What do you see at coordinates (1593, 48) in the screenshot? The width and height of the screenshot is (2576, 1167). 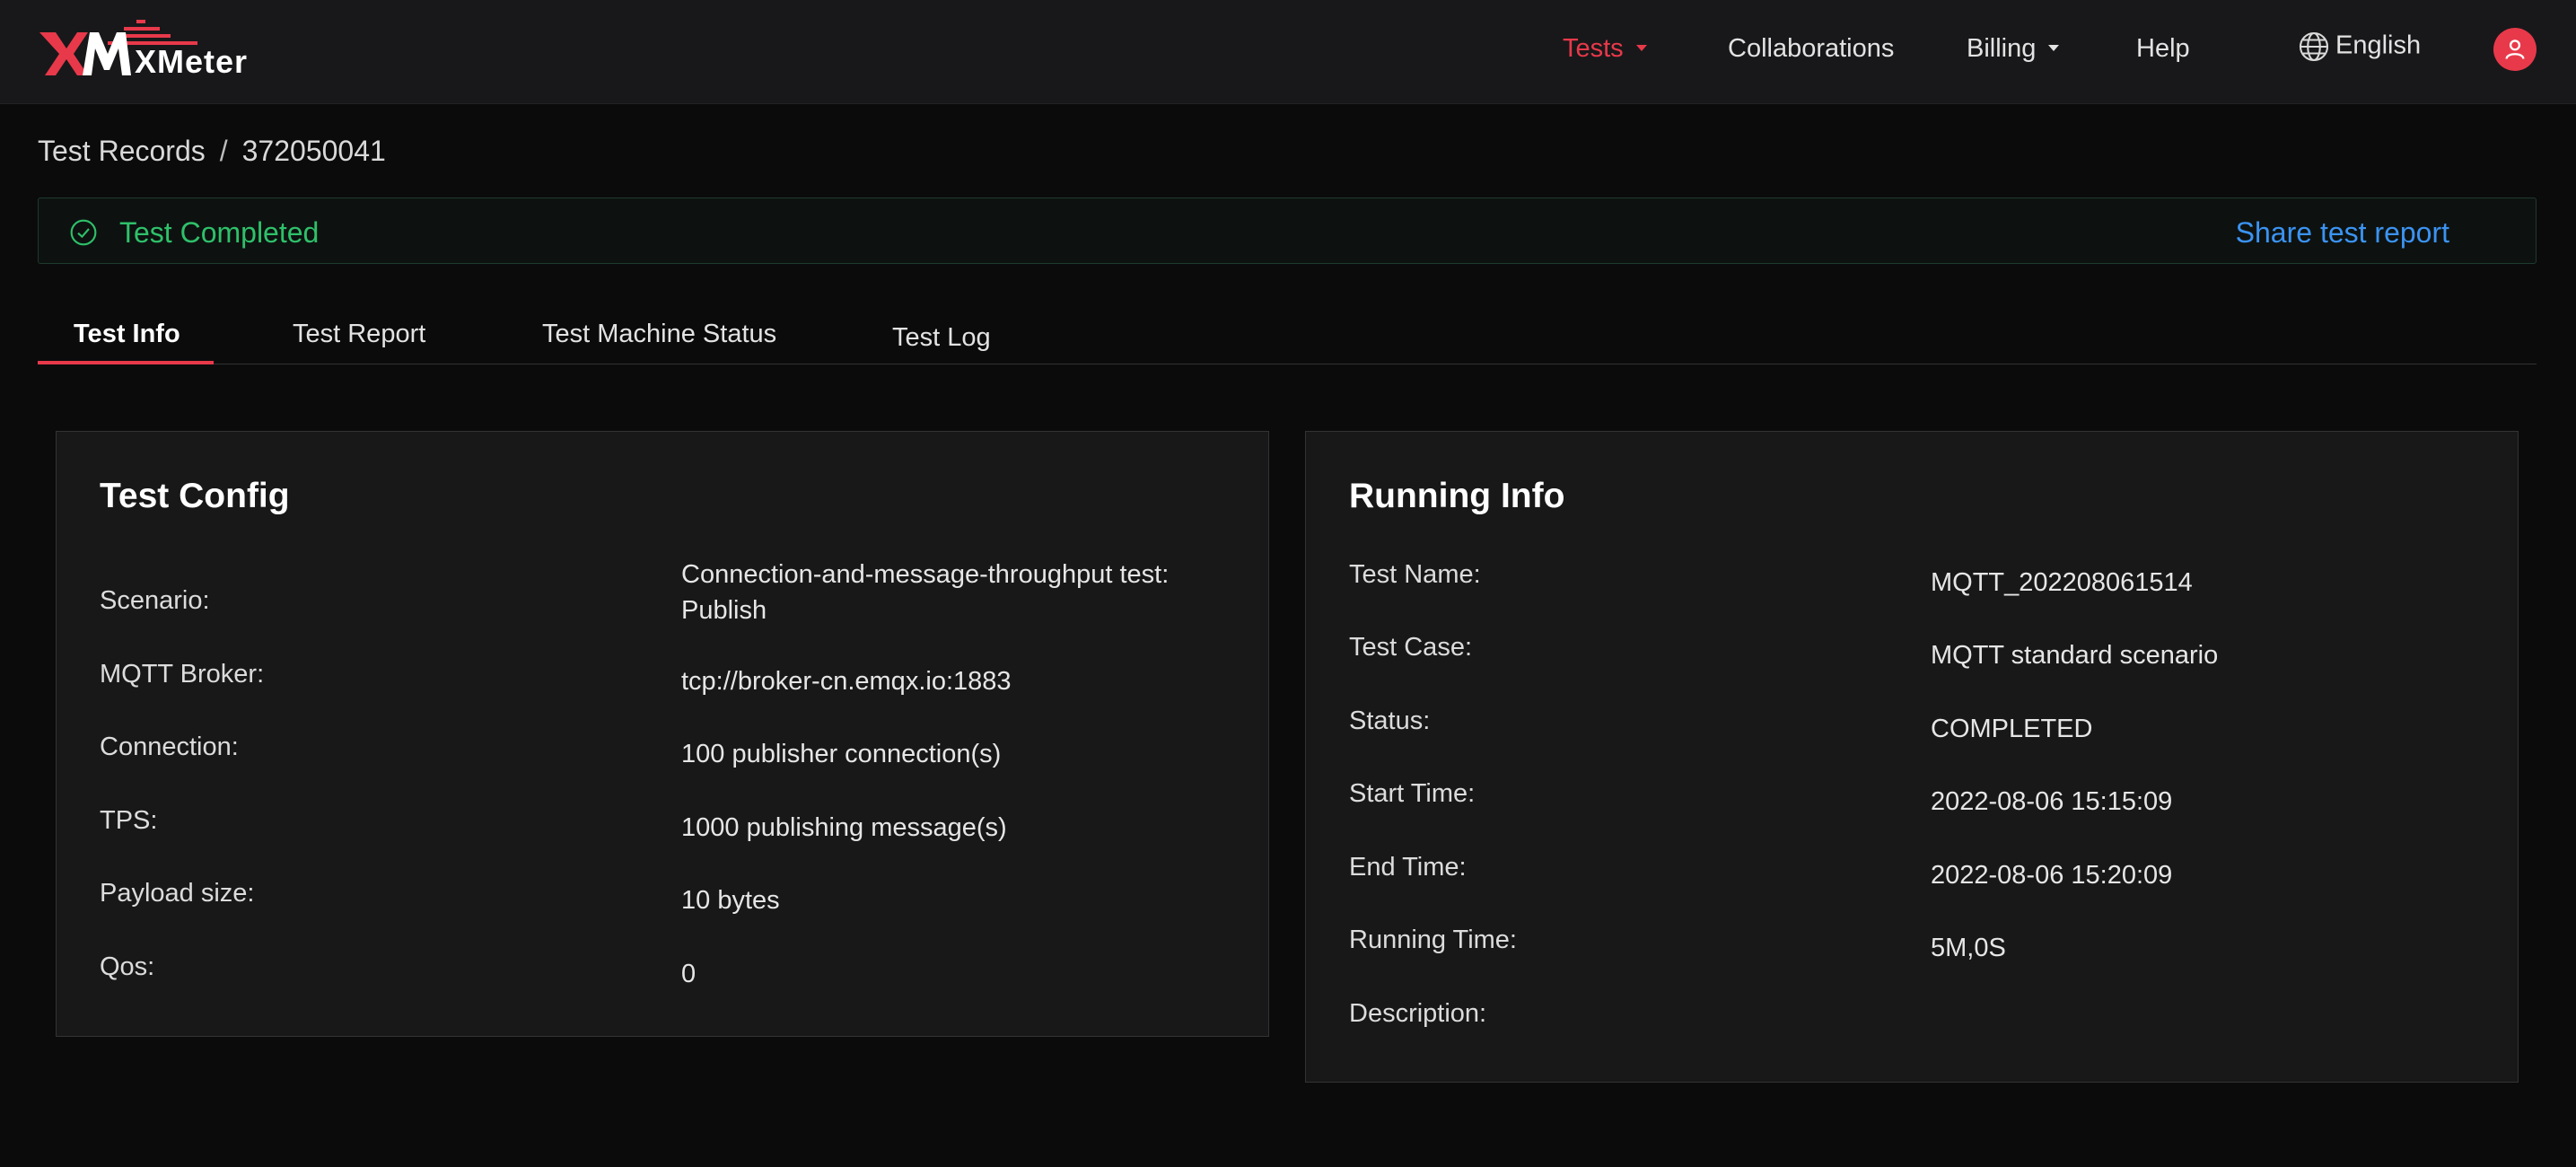 I see `nav-tests-label: Tests` at bounding box center [1593, 48].